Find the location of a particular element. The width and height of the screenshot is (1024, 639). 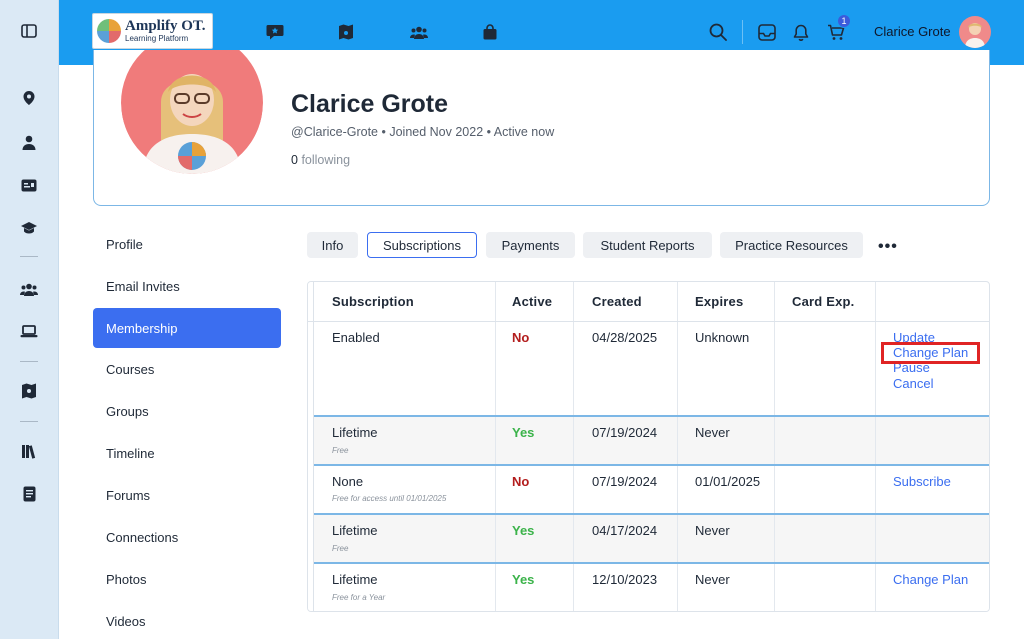

header-avatar is located at coordinates (975, 32).